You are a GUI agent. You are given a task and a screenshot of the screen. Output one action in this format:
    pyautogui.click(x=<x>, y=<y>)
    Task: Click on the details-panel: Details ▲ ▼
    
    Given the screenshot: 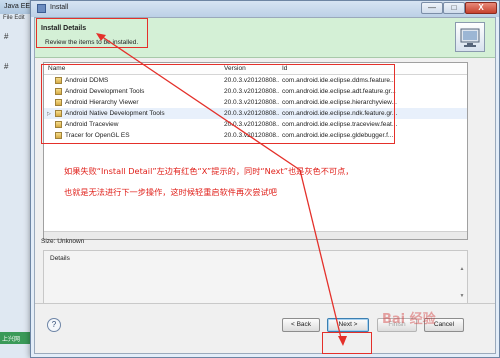 What is the action you would take?
    pyautogui.click(x=255, y=277)
    